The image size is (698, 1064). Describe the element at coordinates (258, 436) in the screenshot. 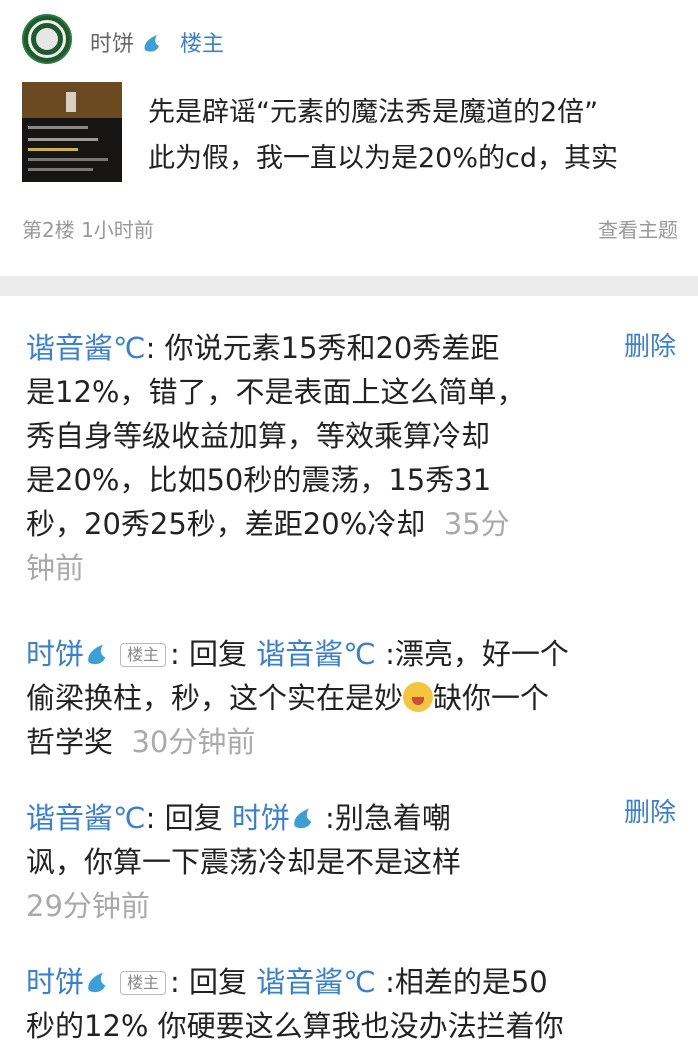

I see `reply-text: 秀自身等级收益加算，等效乘算冷却` at that location.